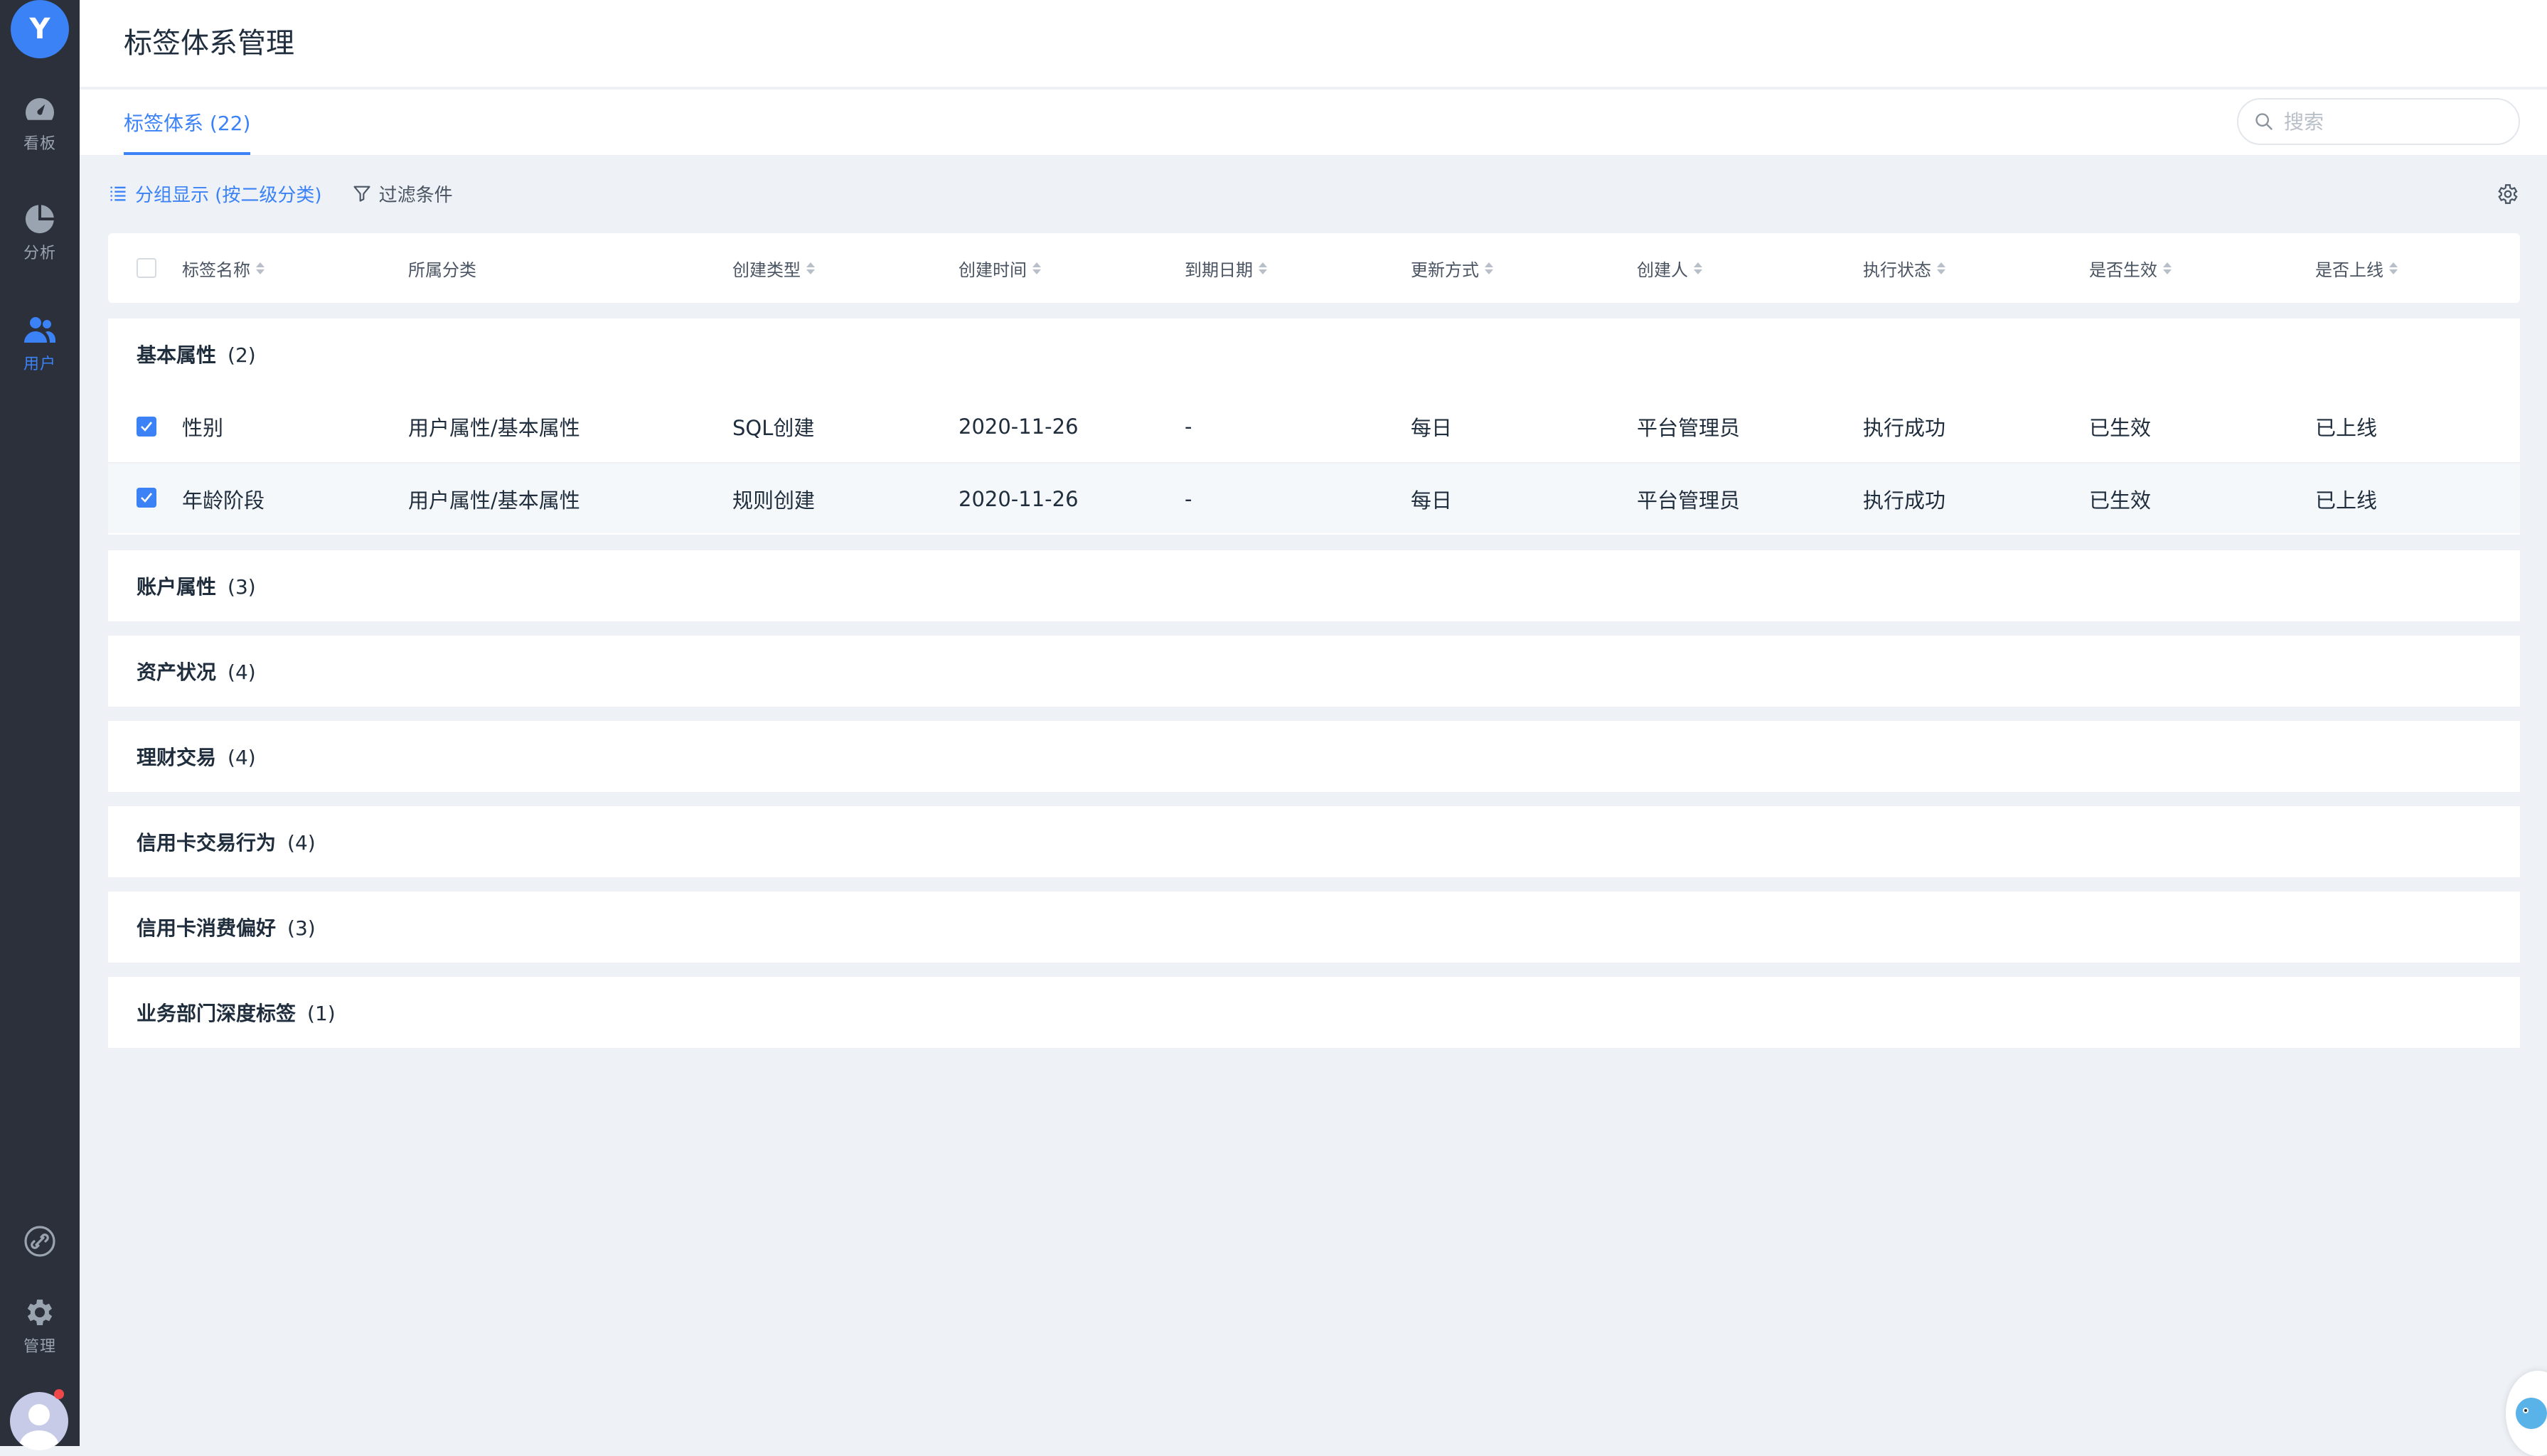 This screenshot has width=2547, height=1456. I want to click on pie-chart-icon, so click(39, 220).